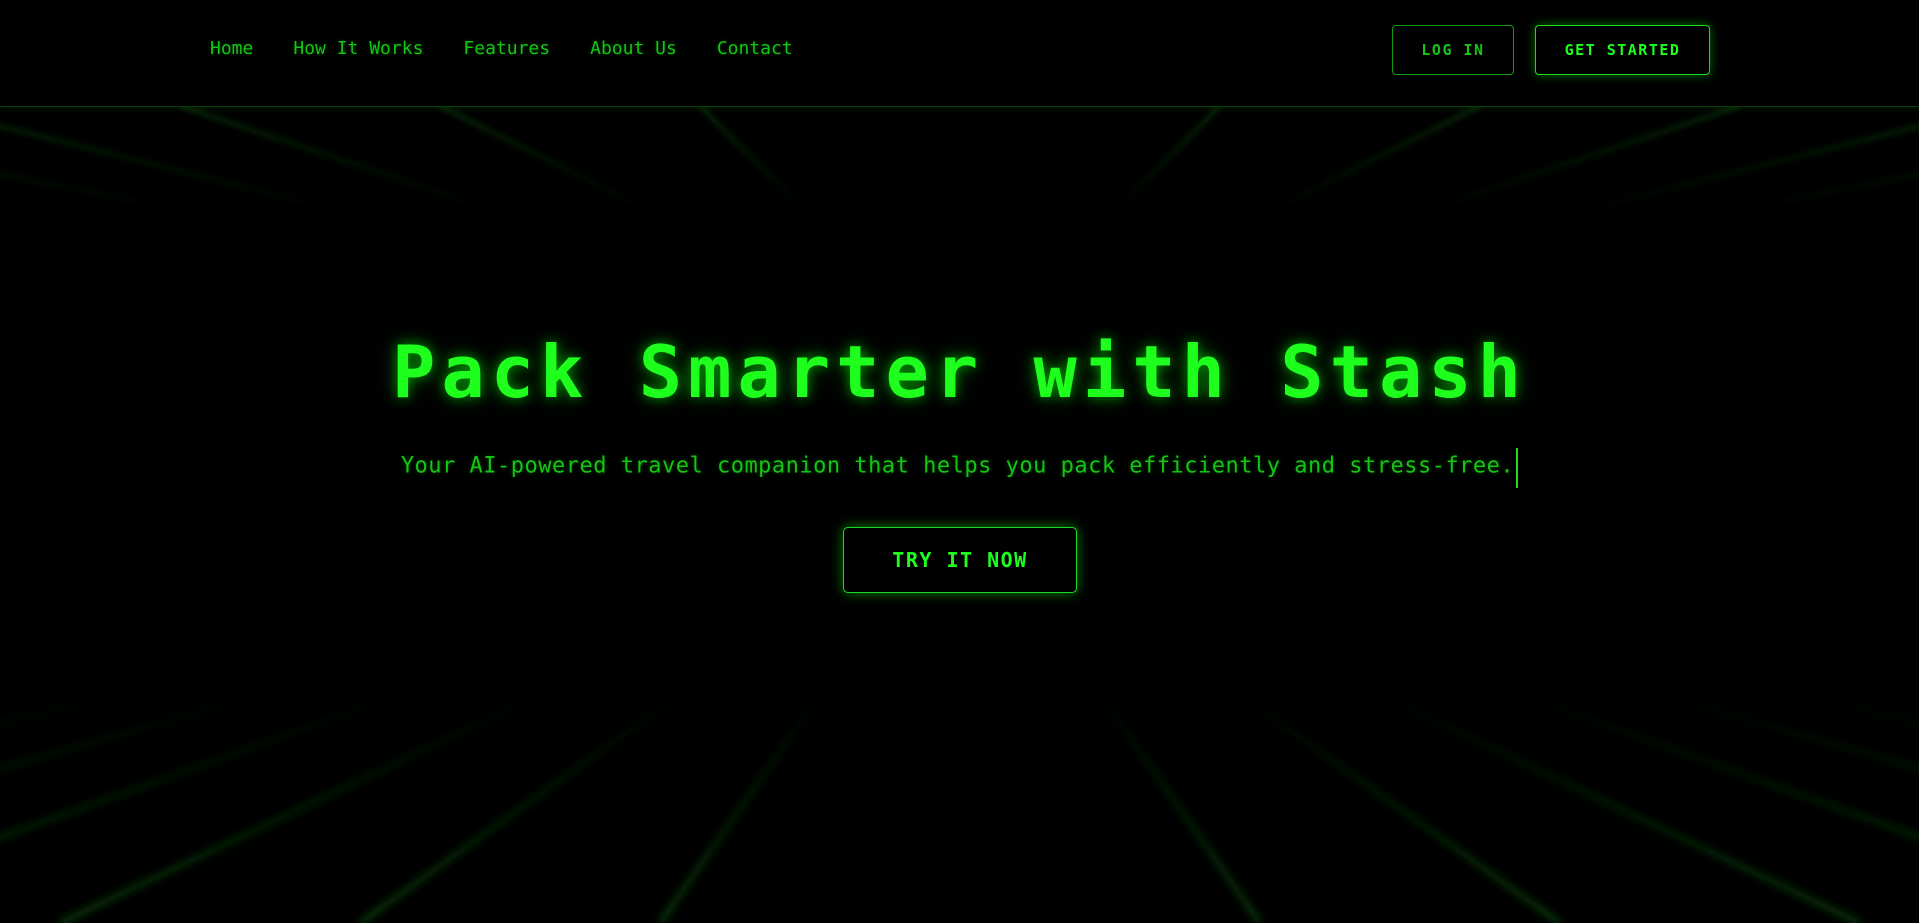 This screenshot has width=1919, height=923. Describe the element at coordinates (755, 48) in the screenshot. I see `nav-link-contact: Contact` at that location.